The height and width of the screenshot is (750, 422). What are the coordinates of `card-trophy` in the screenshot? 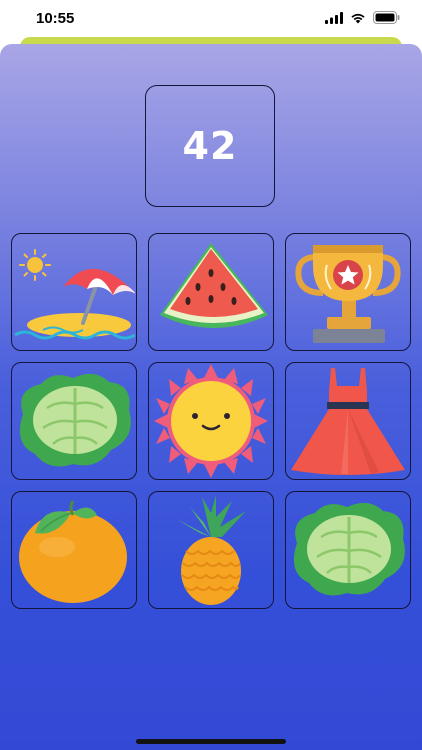 It's located at (348, 292).